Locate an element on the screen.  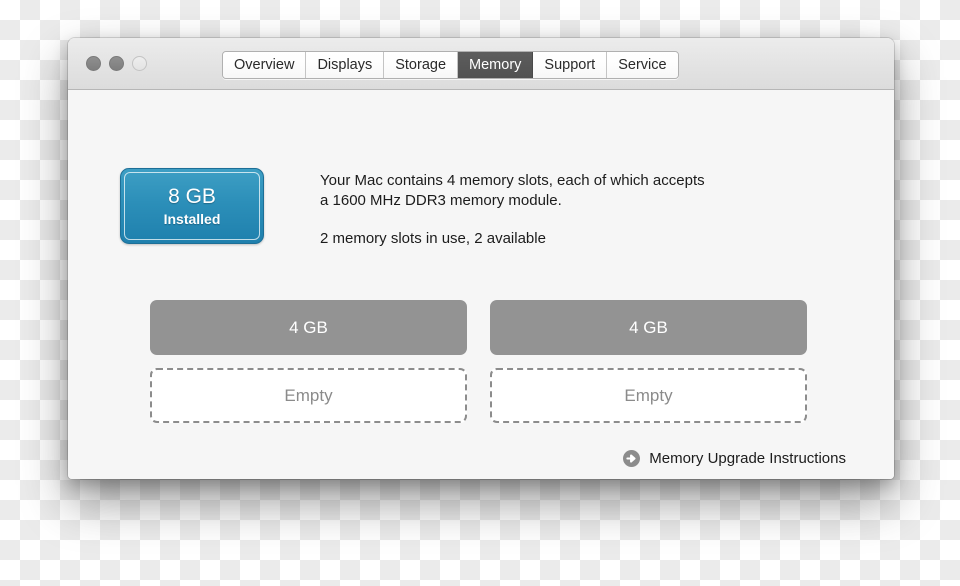
minimize-button is located at coordinates (116, 63).